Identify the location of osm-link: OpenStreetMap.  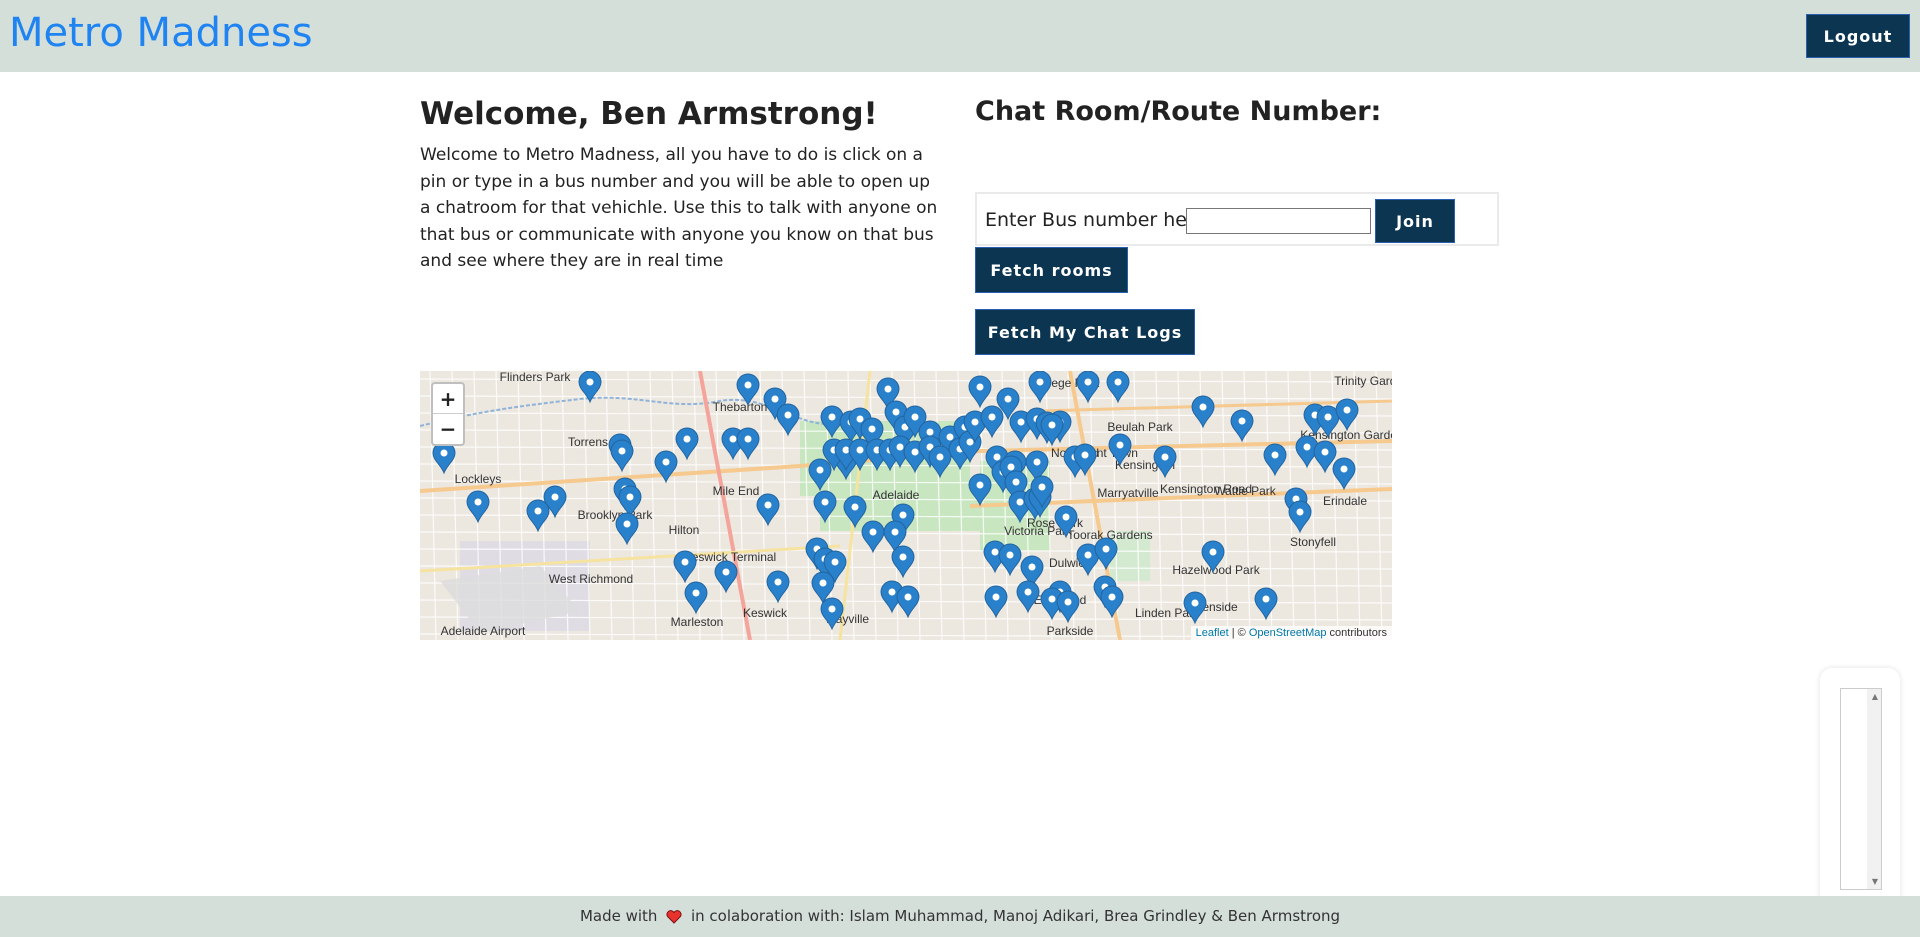
(1288, 633).